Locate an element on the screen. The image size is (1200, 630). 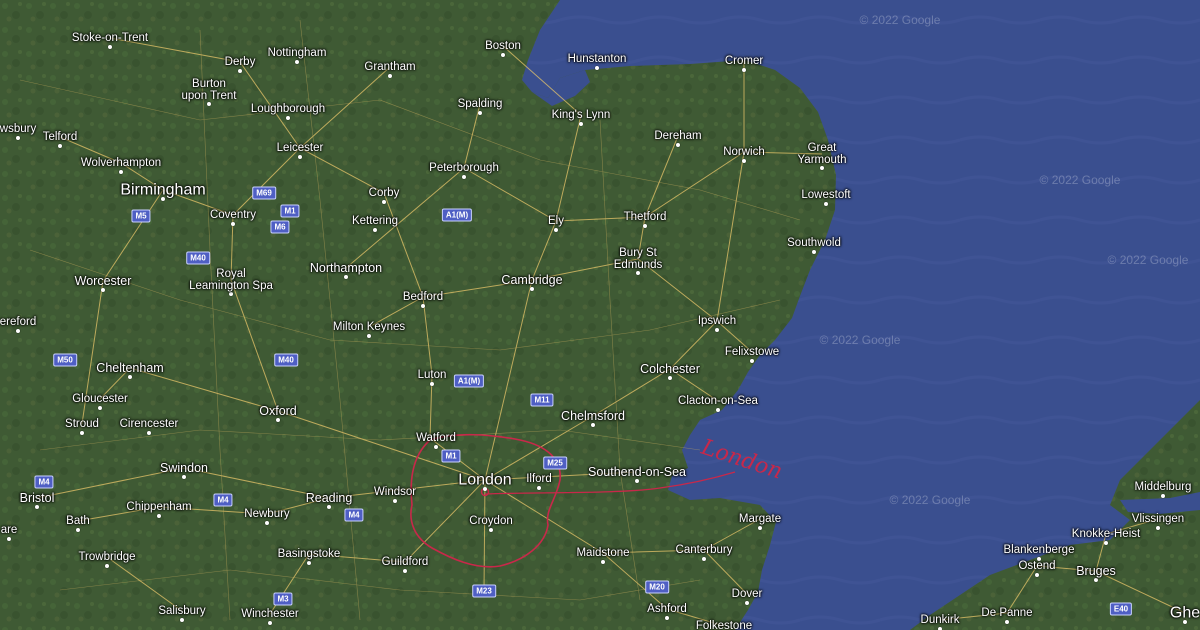
place-label: De Panne is located at coordinates (1006, 613).